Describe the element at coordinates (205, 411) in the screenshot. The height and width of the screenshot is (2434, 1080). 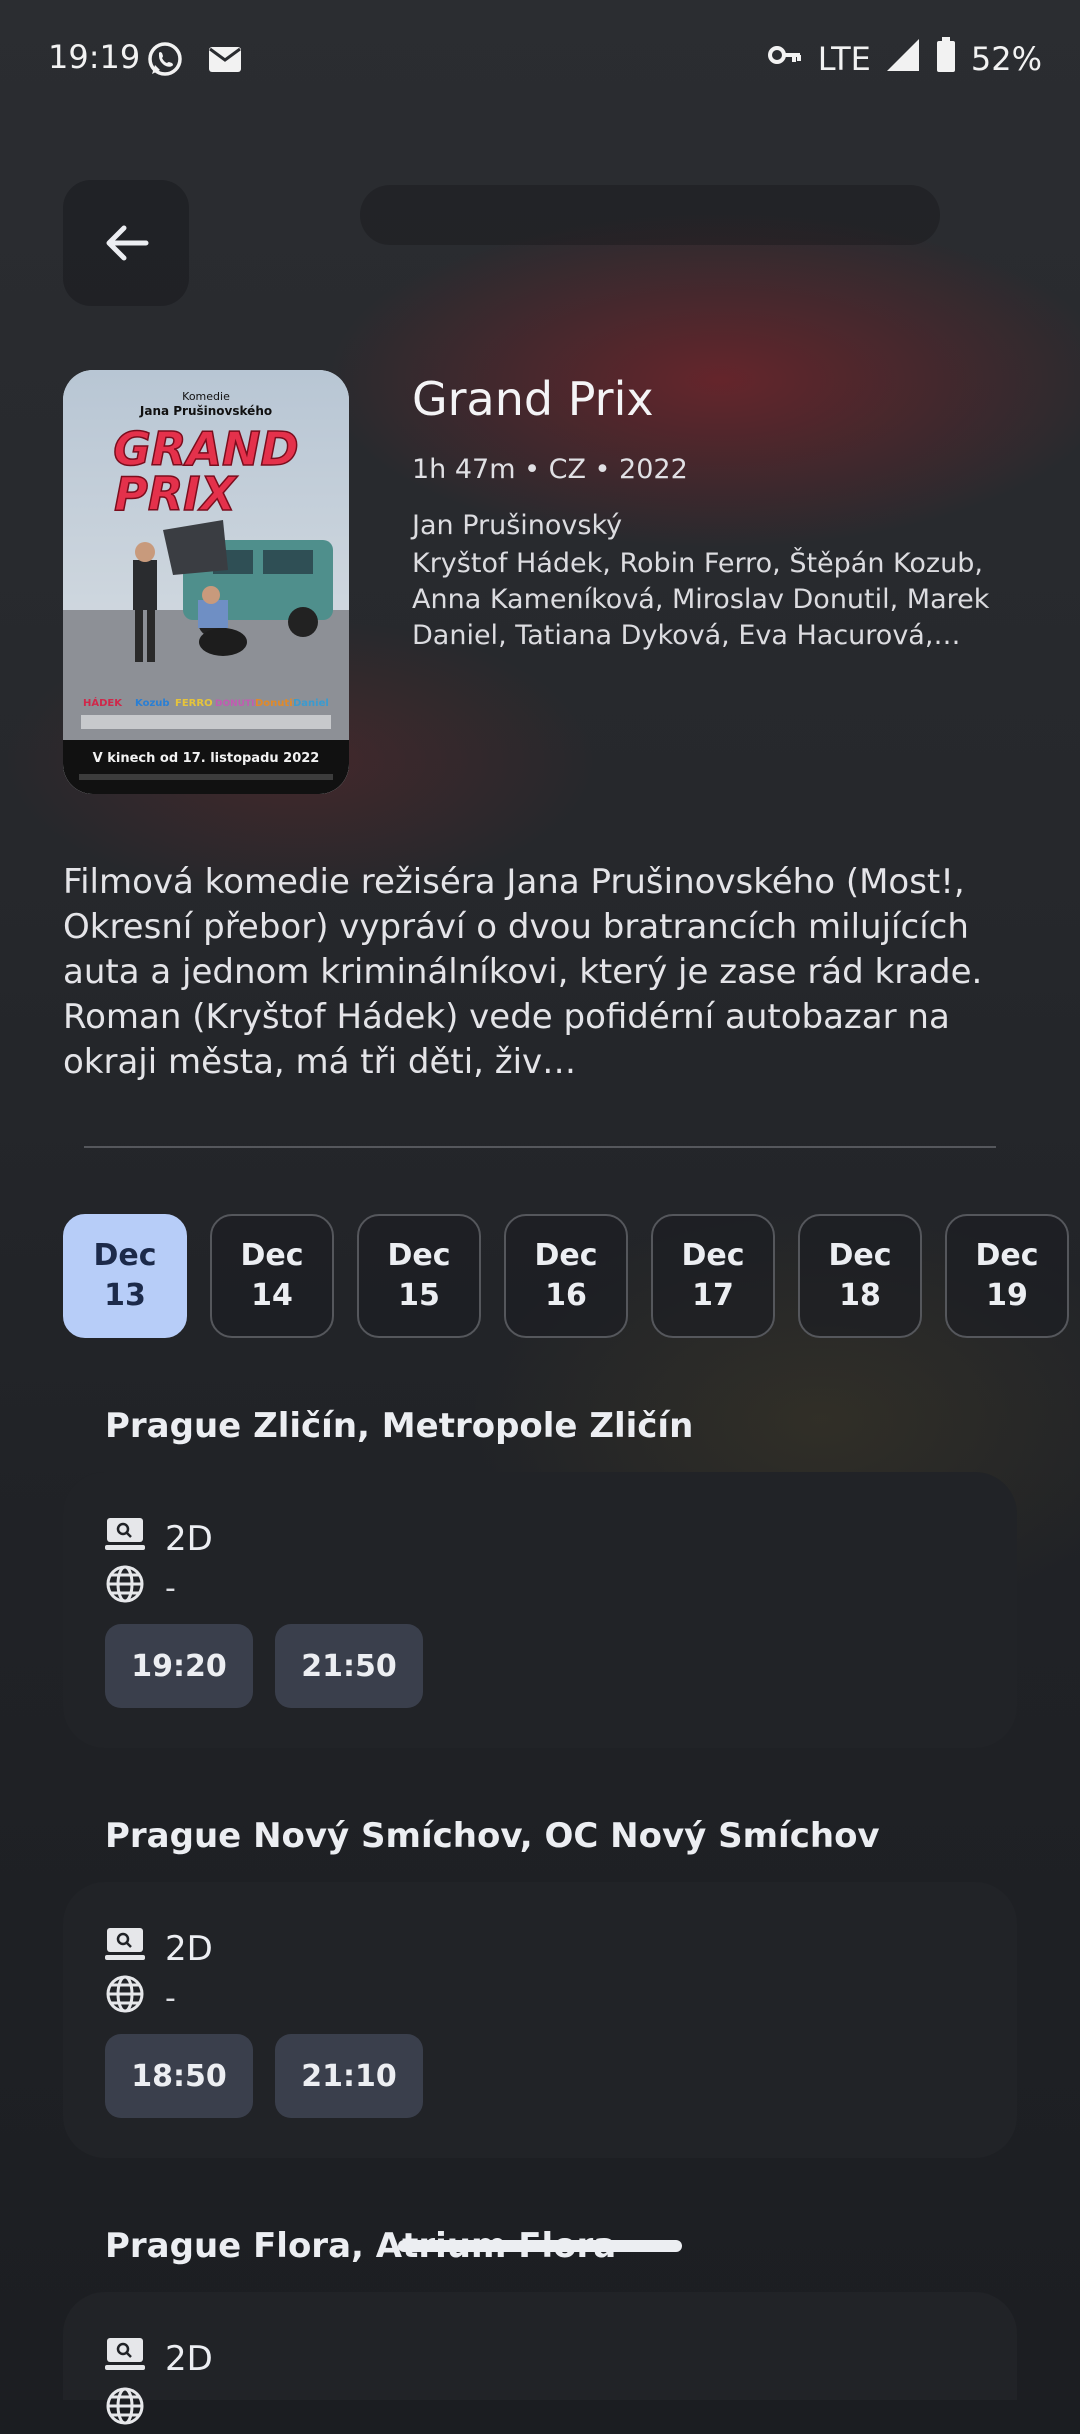
I see `svg-text: Jana Prušinovského` at that location.